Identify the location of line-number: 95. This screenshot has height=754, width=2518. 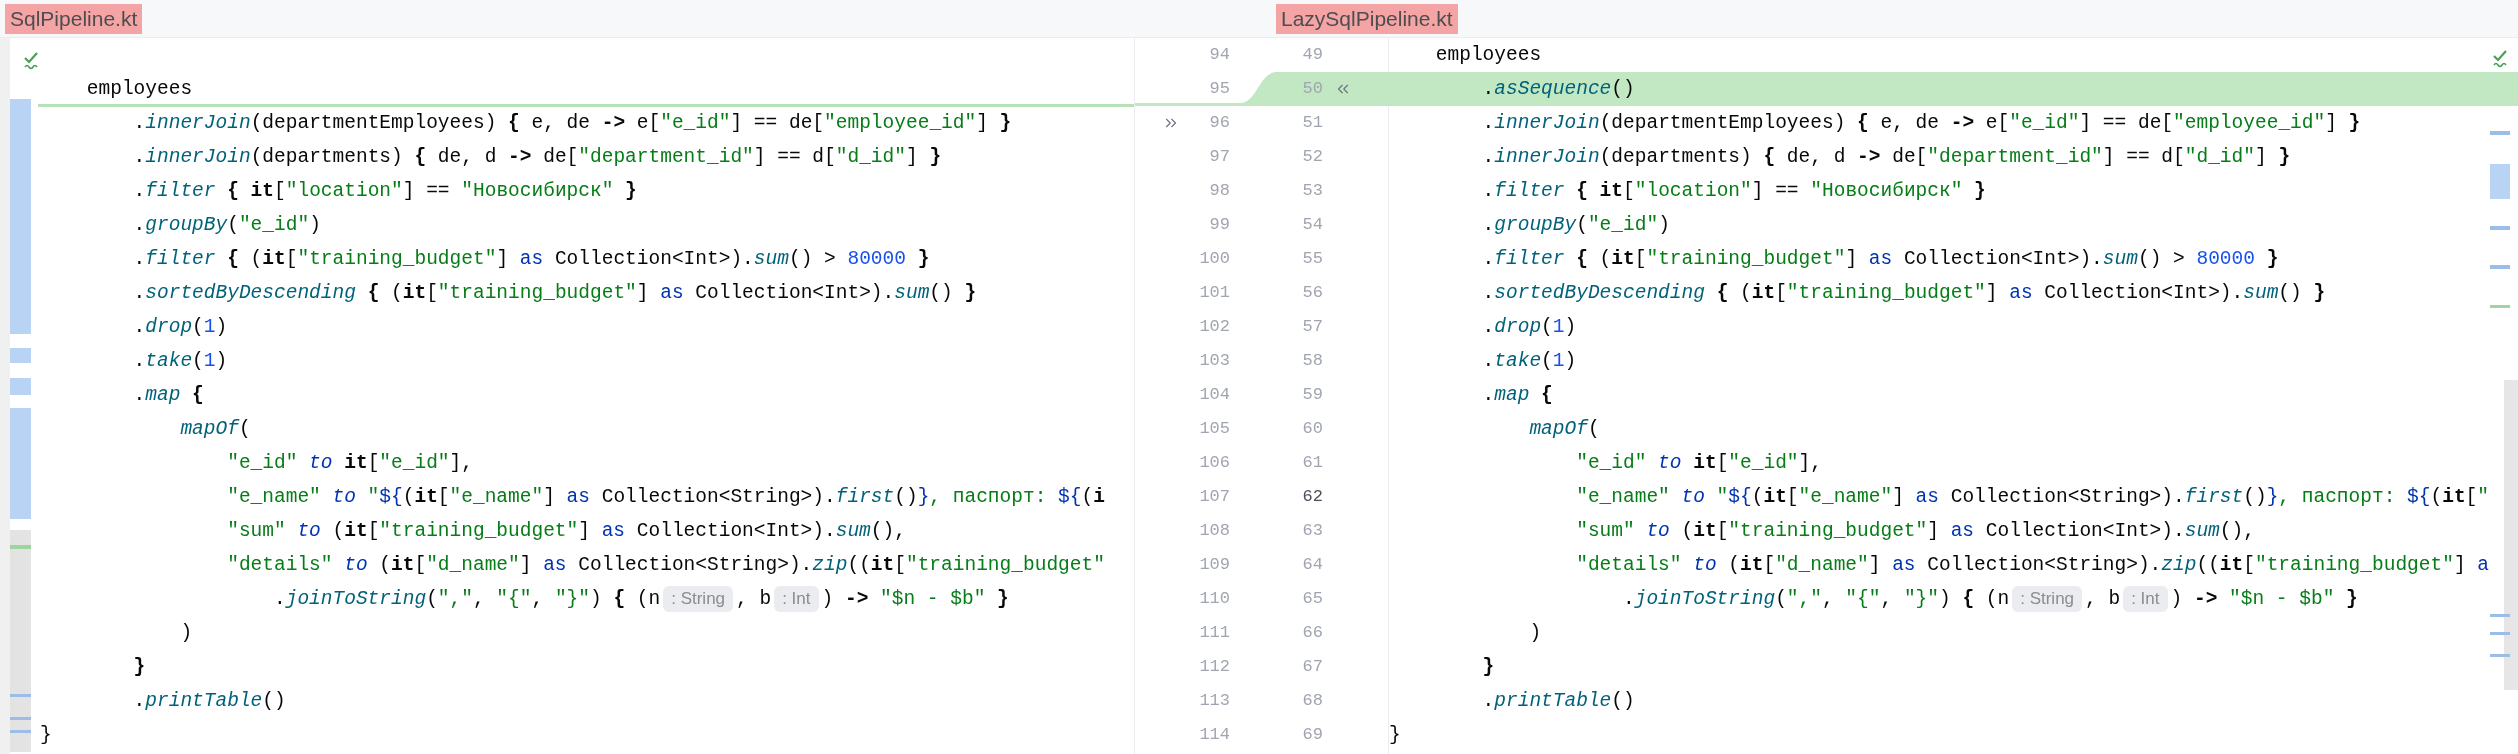
(1219, 89).